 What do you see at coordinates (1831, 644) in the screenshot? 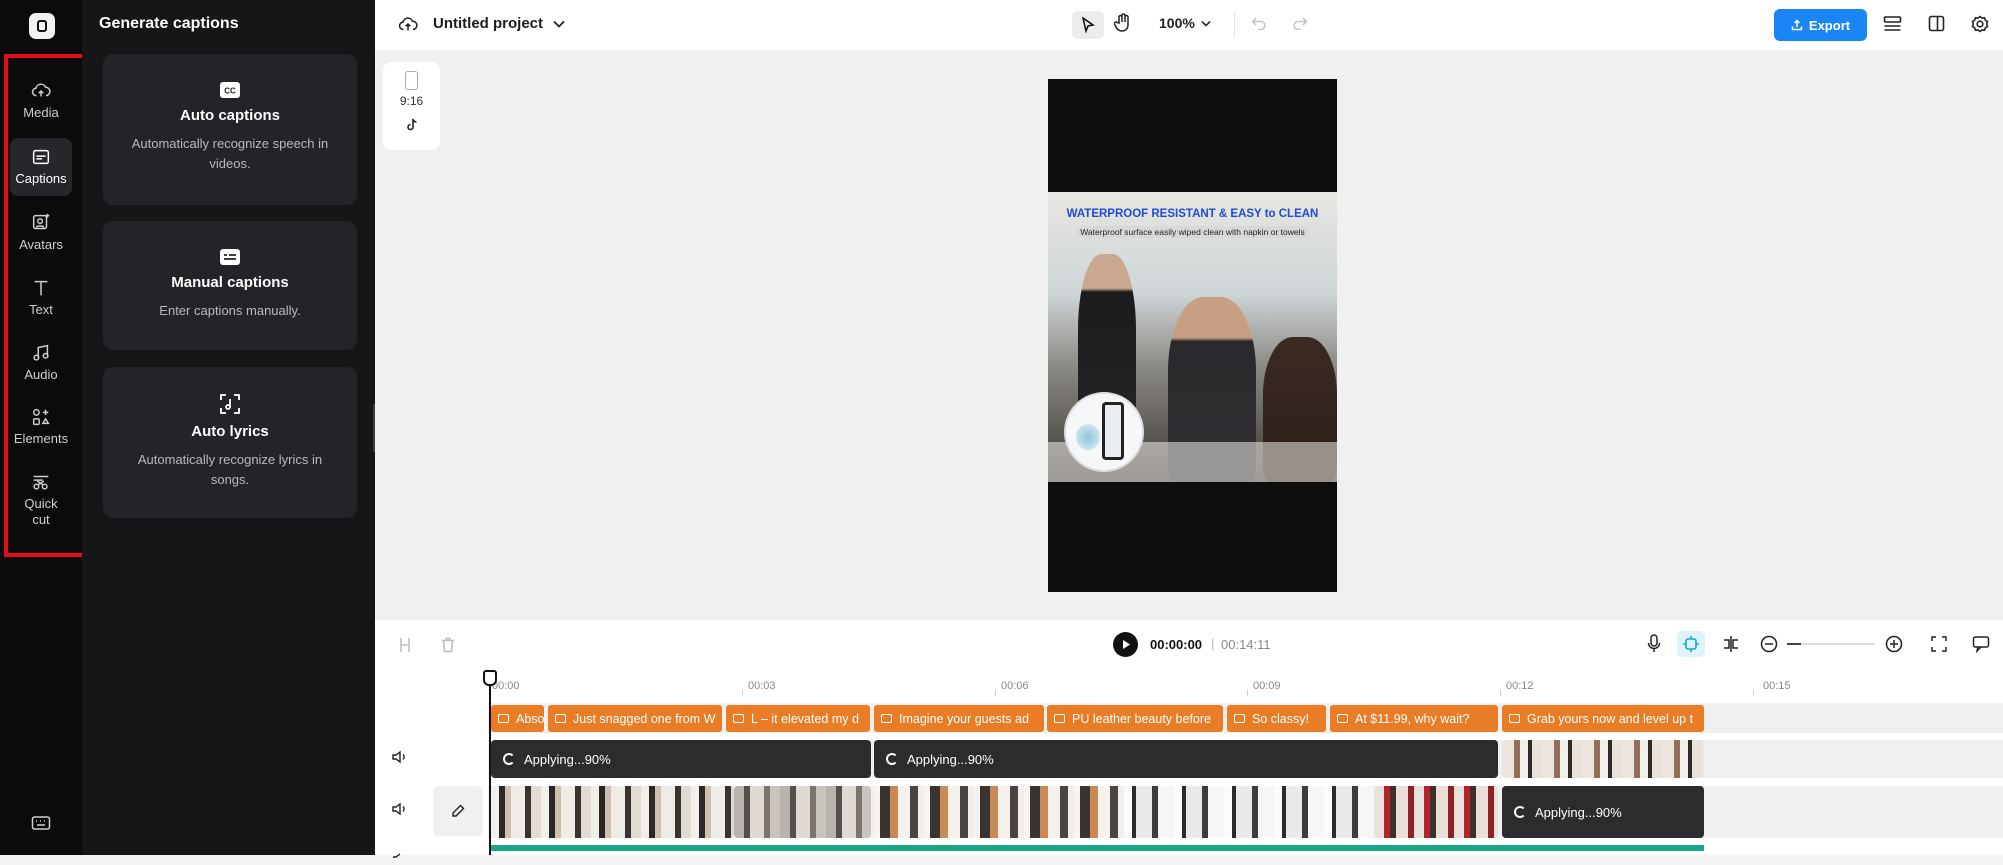
I see `timeline-zoom-slider` at bounding box center [1831, 644].